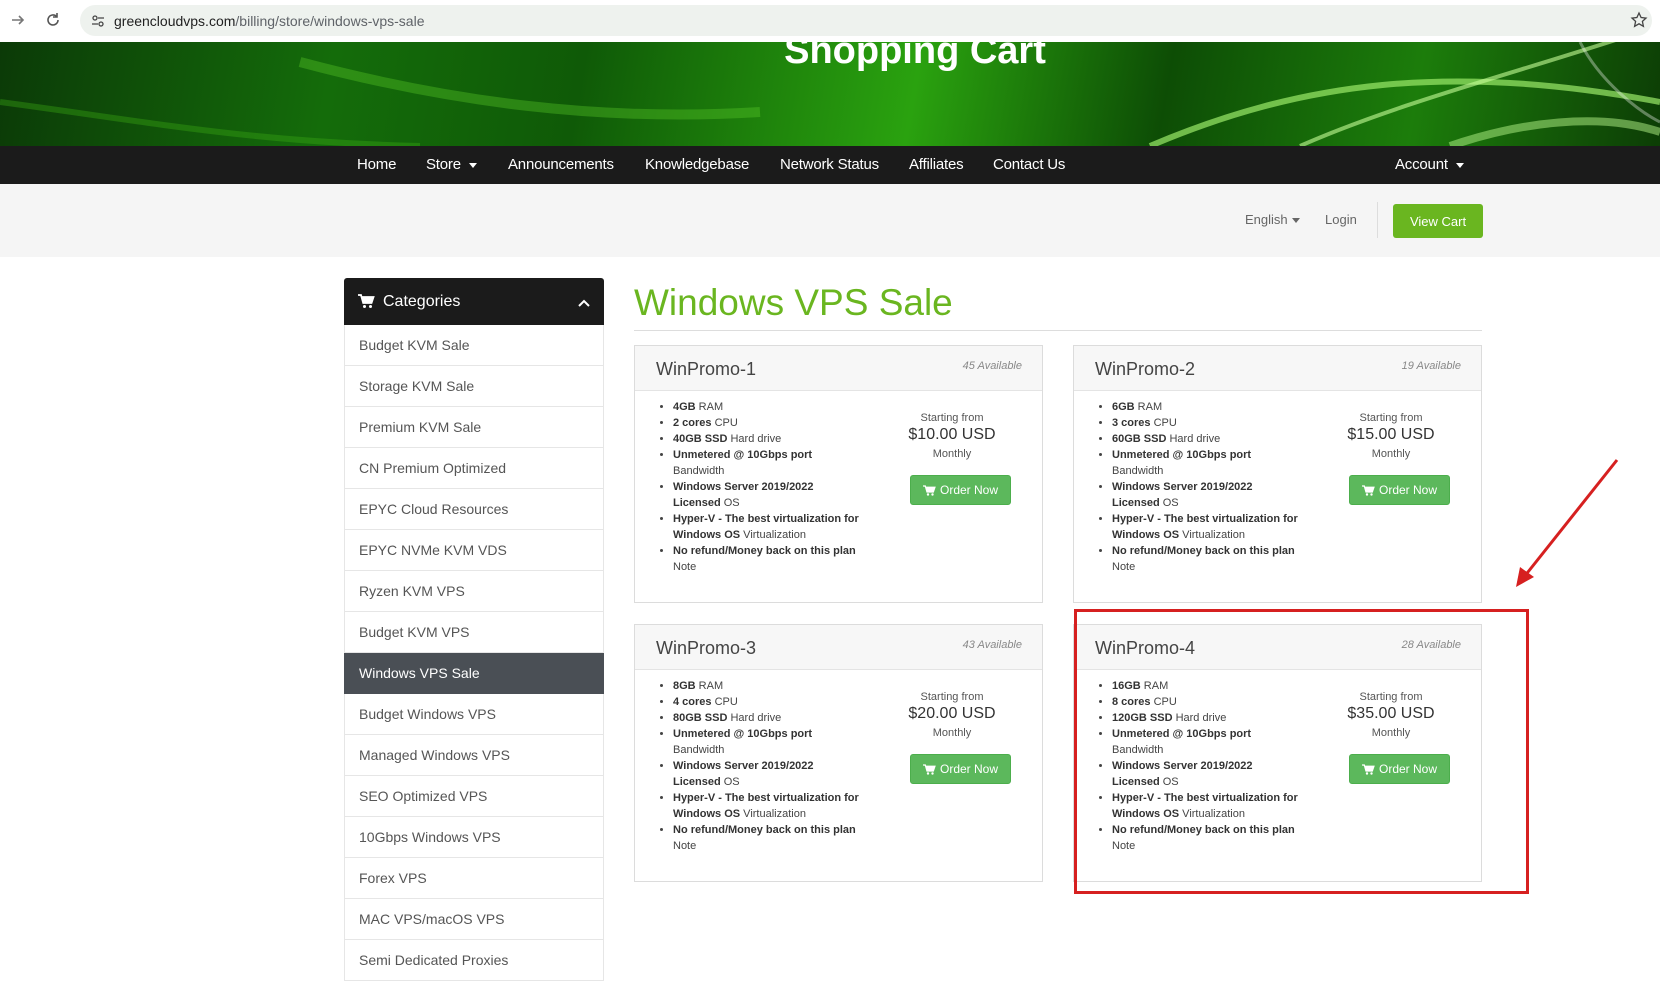 The height and width of the screenshot is (981, 1660). Describe the element at coordinates (936, 164) in the screenshot. I see `nav-affiliates: Affiliates` at that location.